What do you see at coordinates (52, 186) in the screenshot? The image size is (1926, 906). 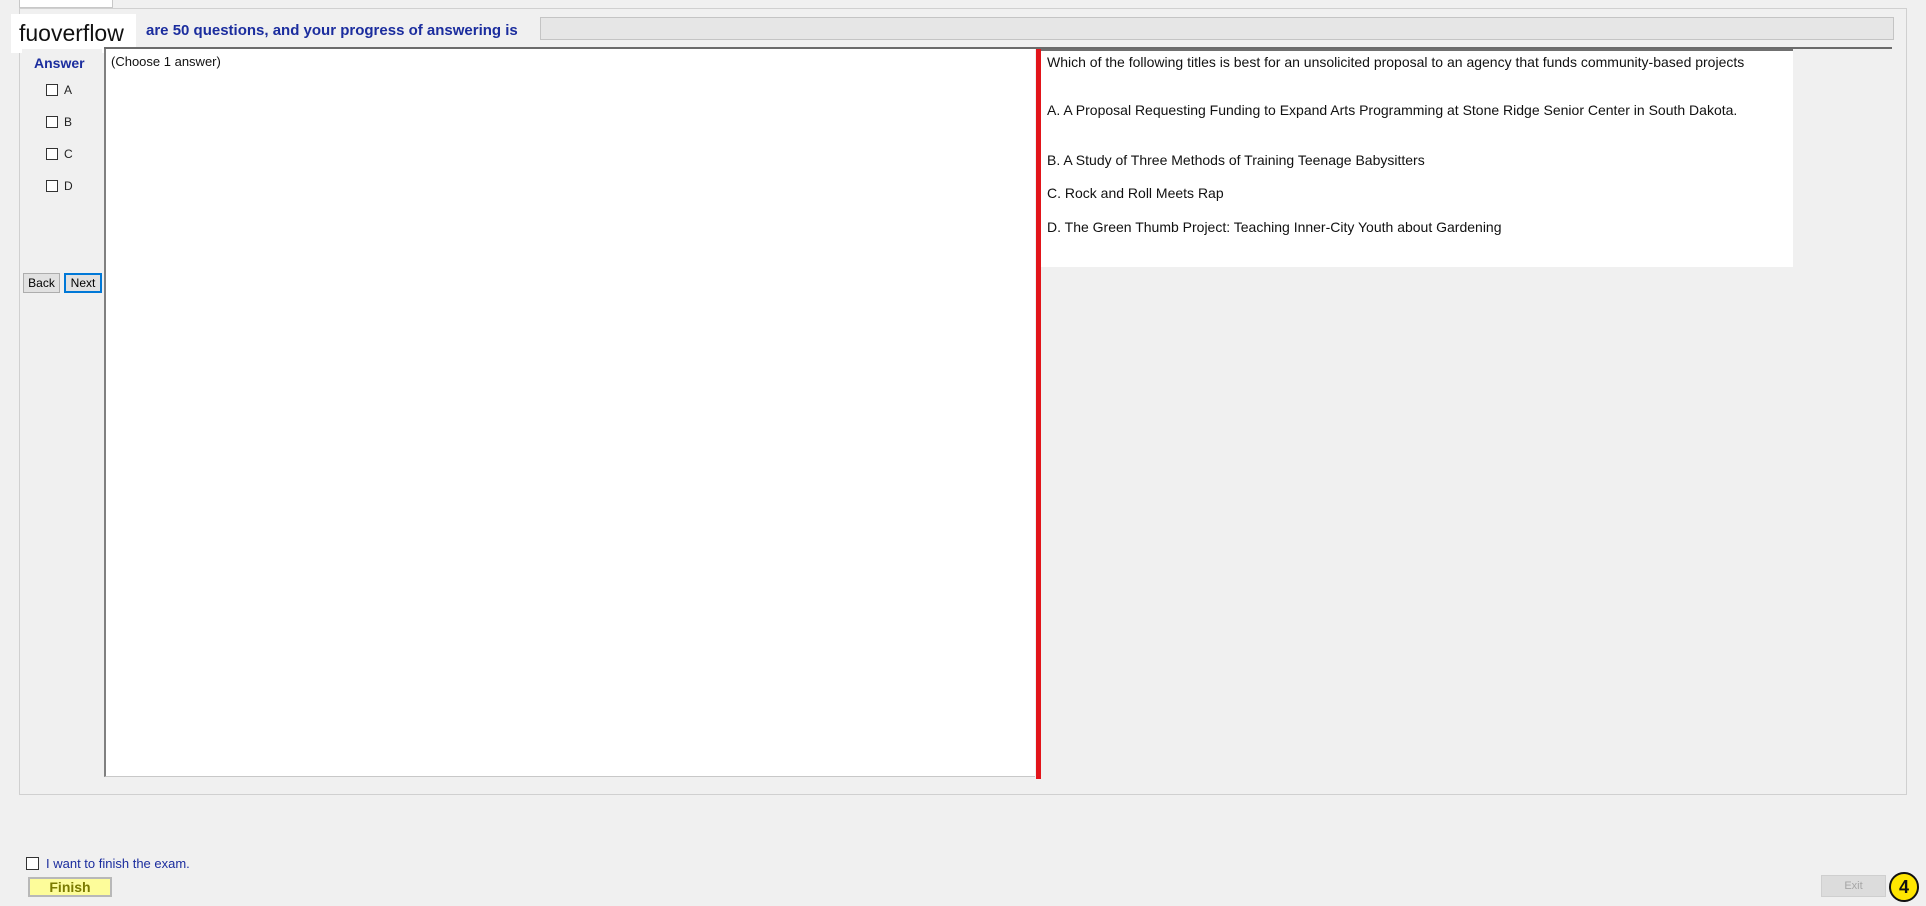 I see `answer-d-checkbox` at bounding box center [52, 186].